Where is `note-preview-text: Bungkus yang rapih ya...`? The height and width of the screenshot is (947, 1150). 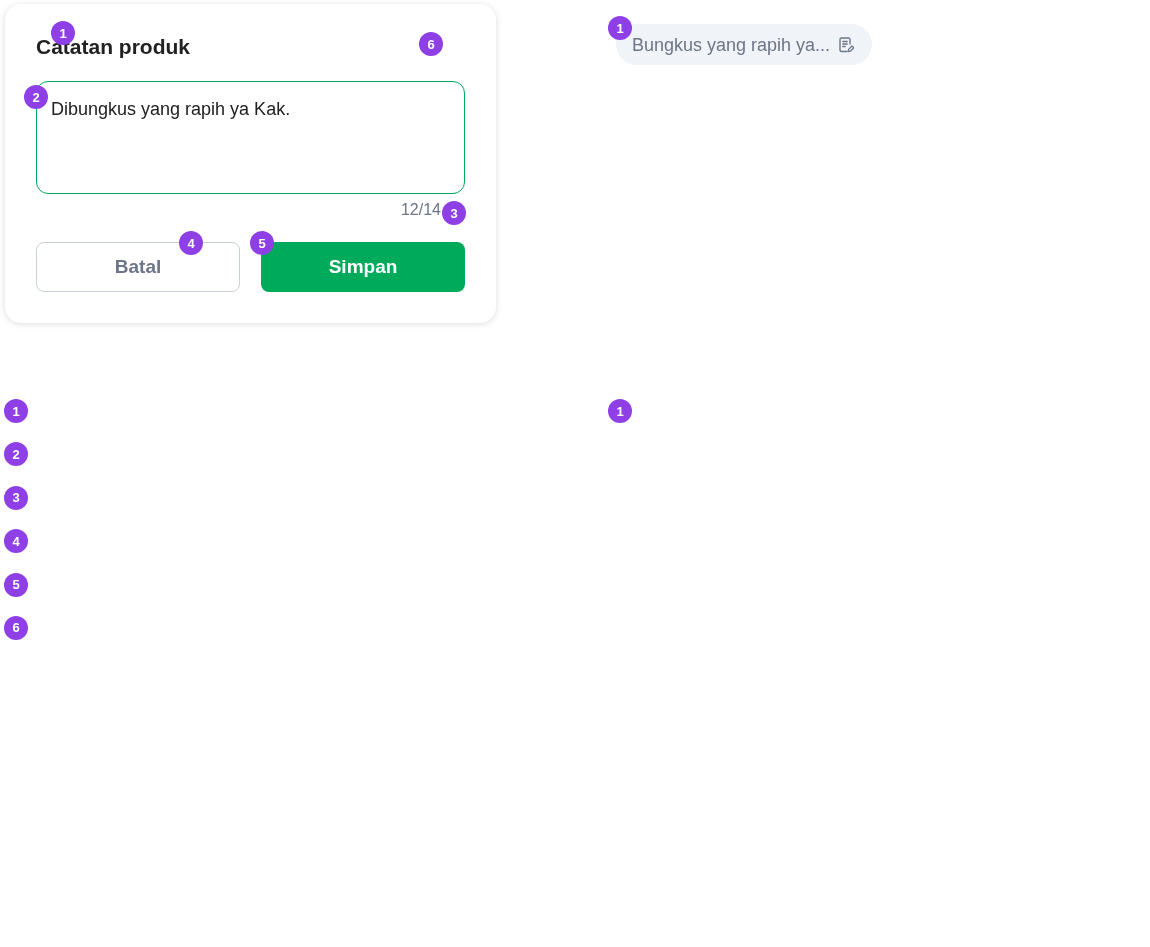
note-preview-text: Bungkus yang rapih ya... is located at coordinates (731, 44).